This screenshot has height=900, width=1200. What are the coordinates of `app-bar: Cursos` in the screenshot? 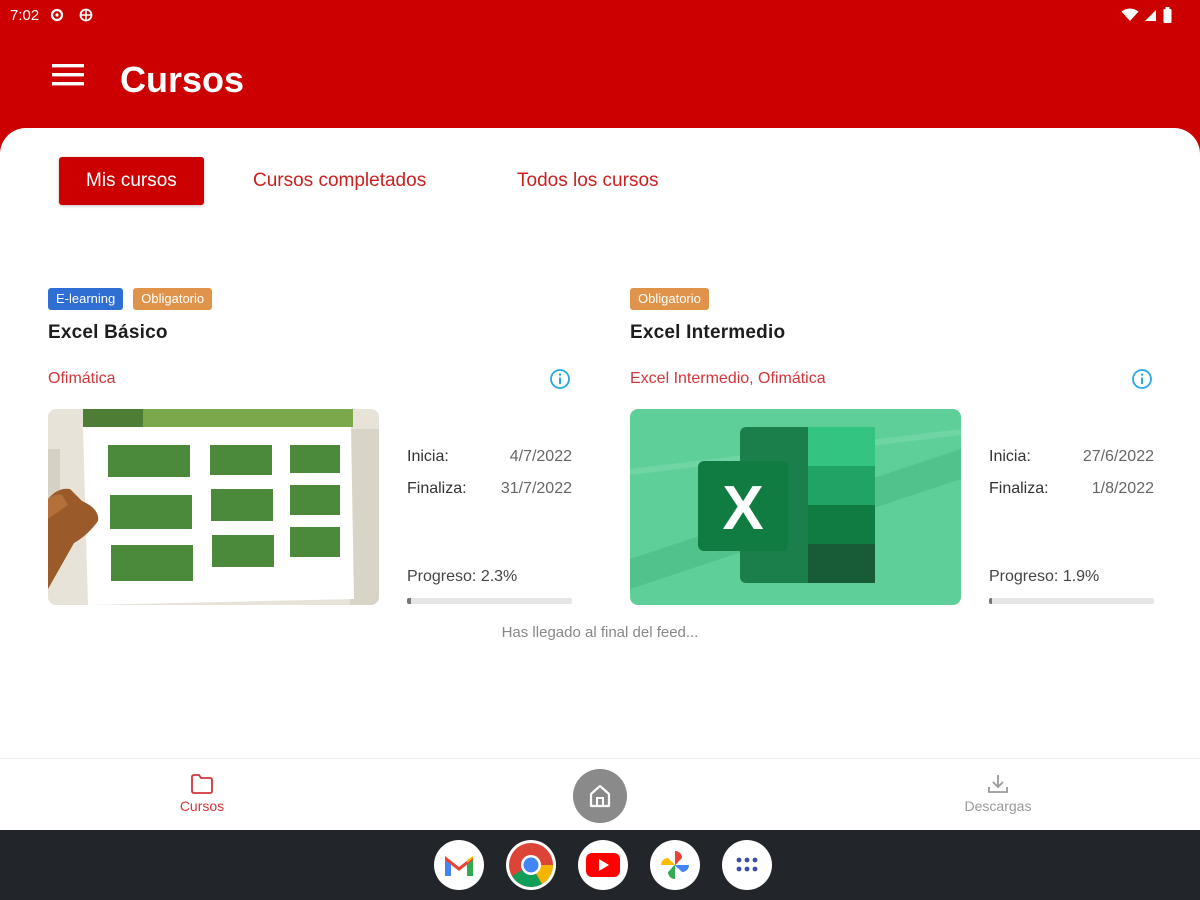 It's located at (600, 80).